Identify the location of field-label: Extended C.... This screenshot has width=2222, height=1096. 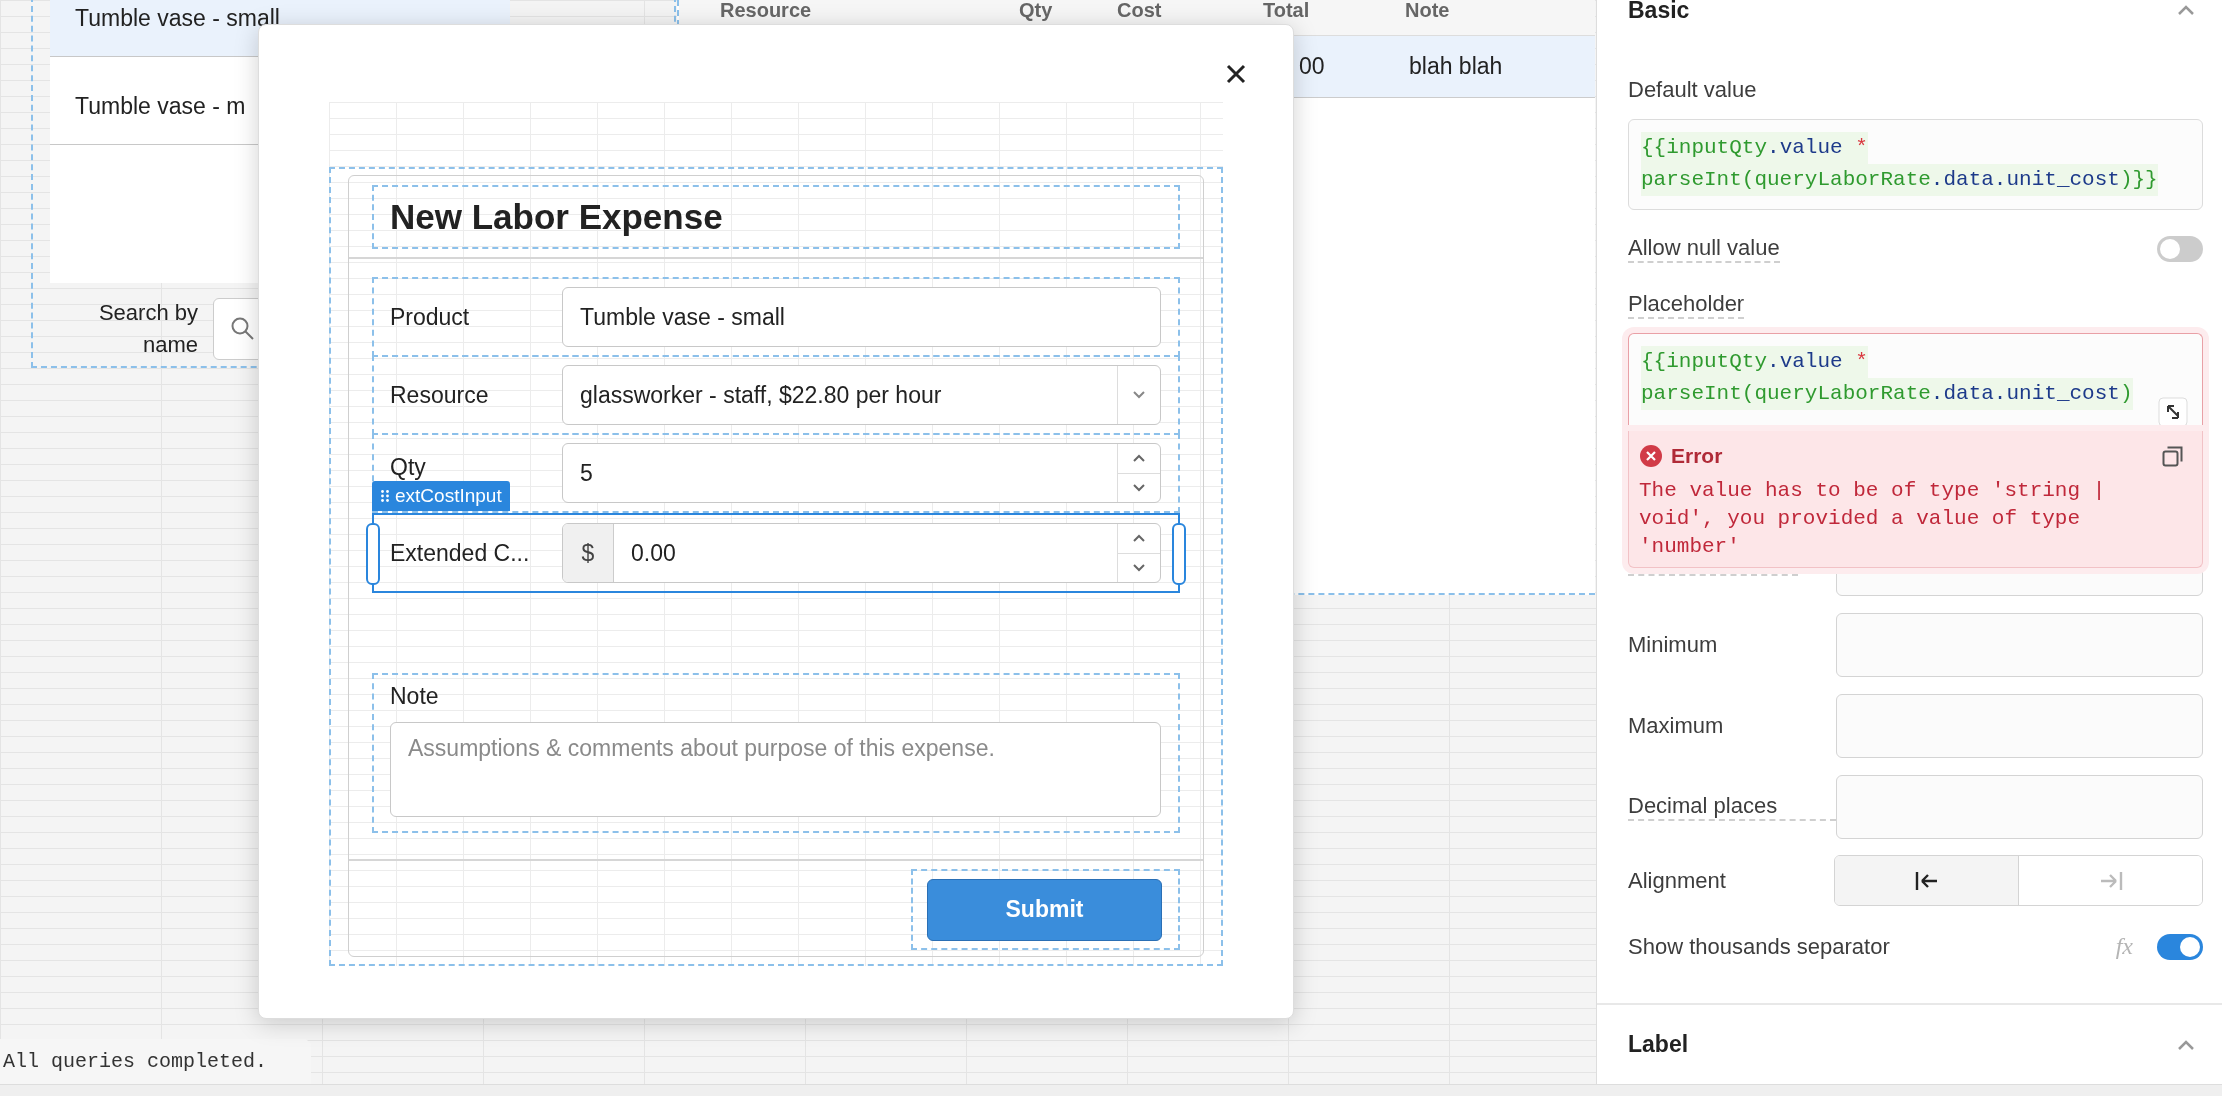
(460, 553).